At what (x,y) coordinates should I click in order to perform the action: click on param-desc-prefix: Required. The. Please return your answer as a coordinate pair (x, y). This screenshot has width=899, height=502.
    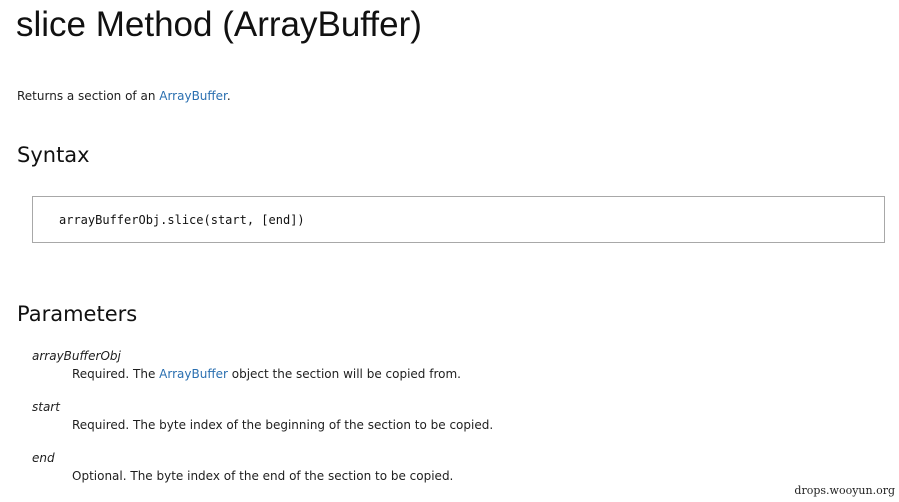
    Looking at the image, I should click on (116, 374).